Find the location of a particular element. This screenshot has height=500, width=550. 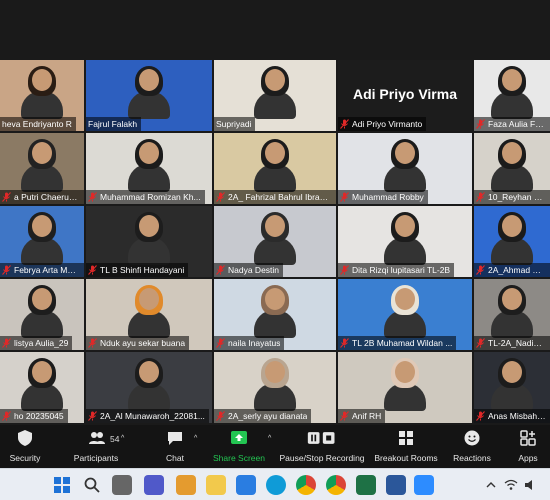

participant-name-display: Adi Priyo Virma is located at coordinates (404, 94).